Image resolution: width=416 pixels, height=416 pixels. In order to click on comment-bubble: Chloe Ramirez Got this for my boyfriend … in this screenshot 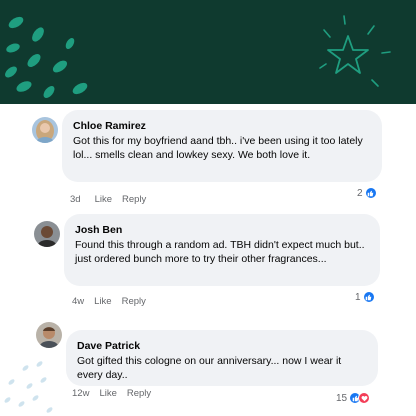, I will do `click(222, 146)`.